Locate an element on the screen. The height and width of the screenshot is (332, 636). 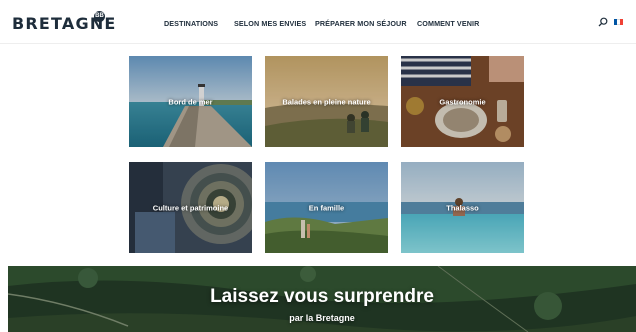
french-flag-icon is located at coordinates (618, 22).